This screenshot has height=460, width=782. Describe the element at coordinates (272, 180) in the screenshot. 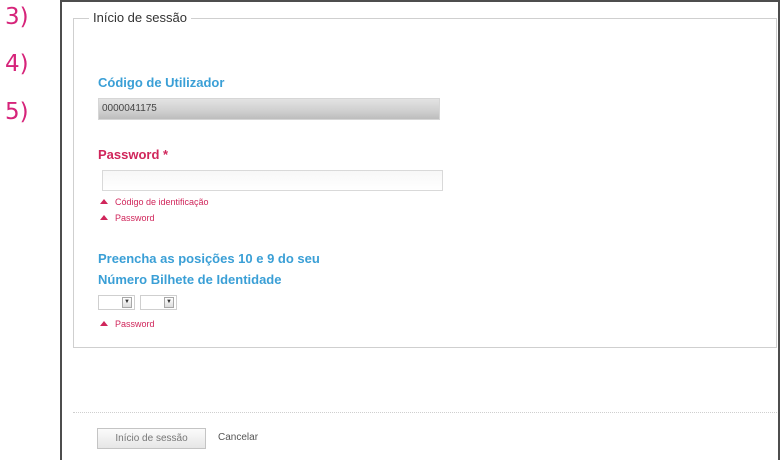

I see `password-field` at that location.